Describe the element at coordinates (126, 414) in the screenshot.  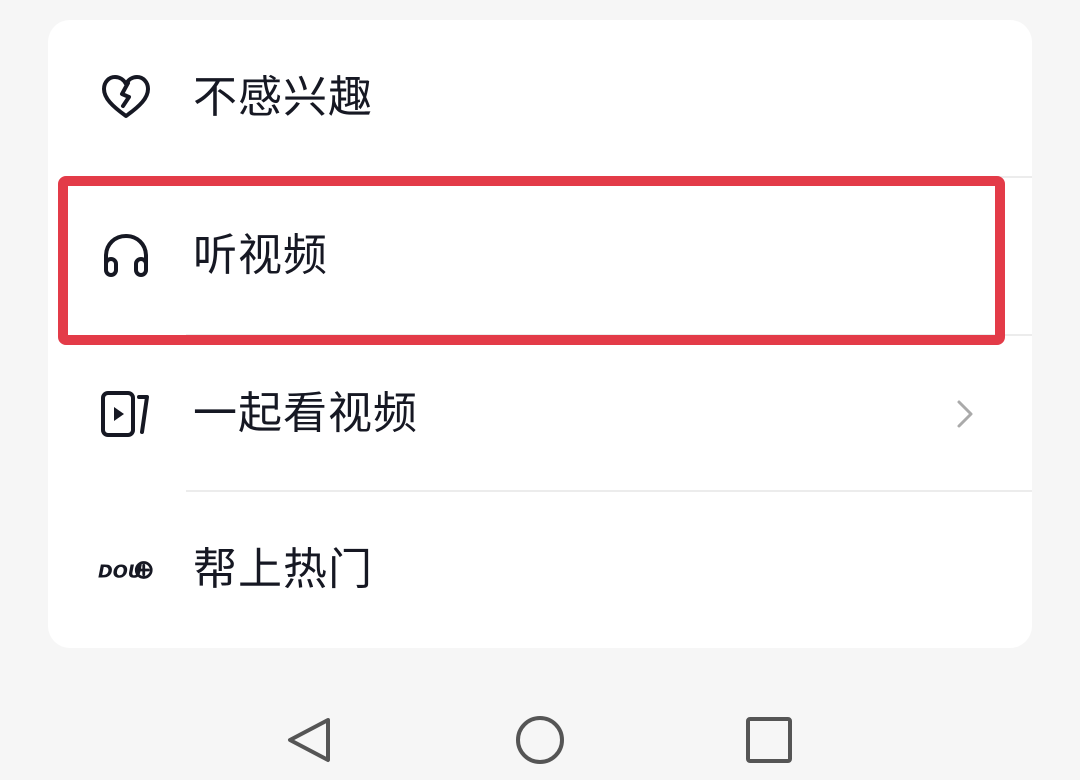
I see `watch-together-icon` at that location.